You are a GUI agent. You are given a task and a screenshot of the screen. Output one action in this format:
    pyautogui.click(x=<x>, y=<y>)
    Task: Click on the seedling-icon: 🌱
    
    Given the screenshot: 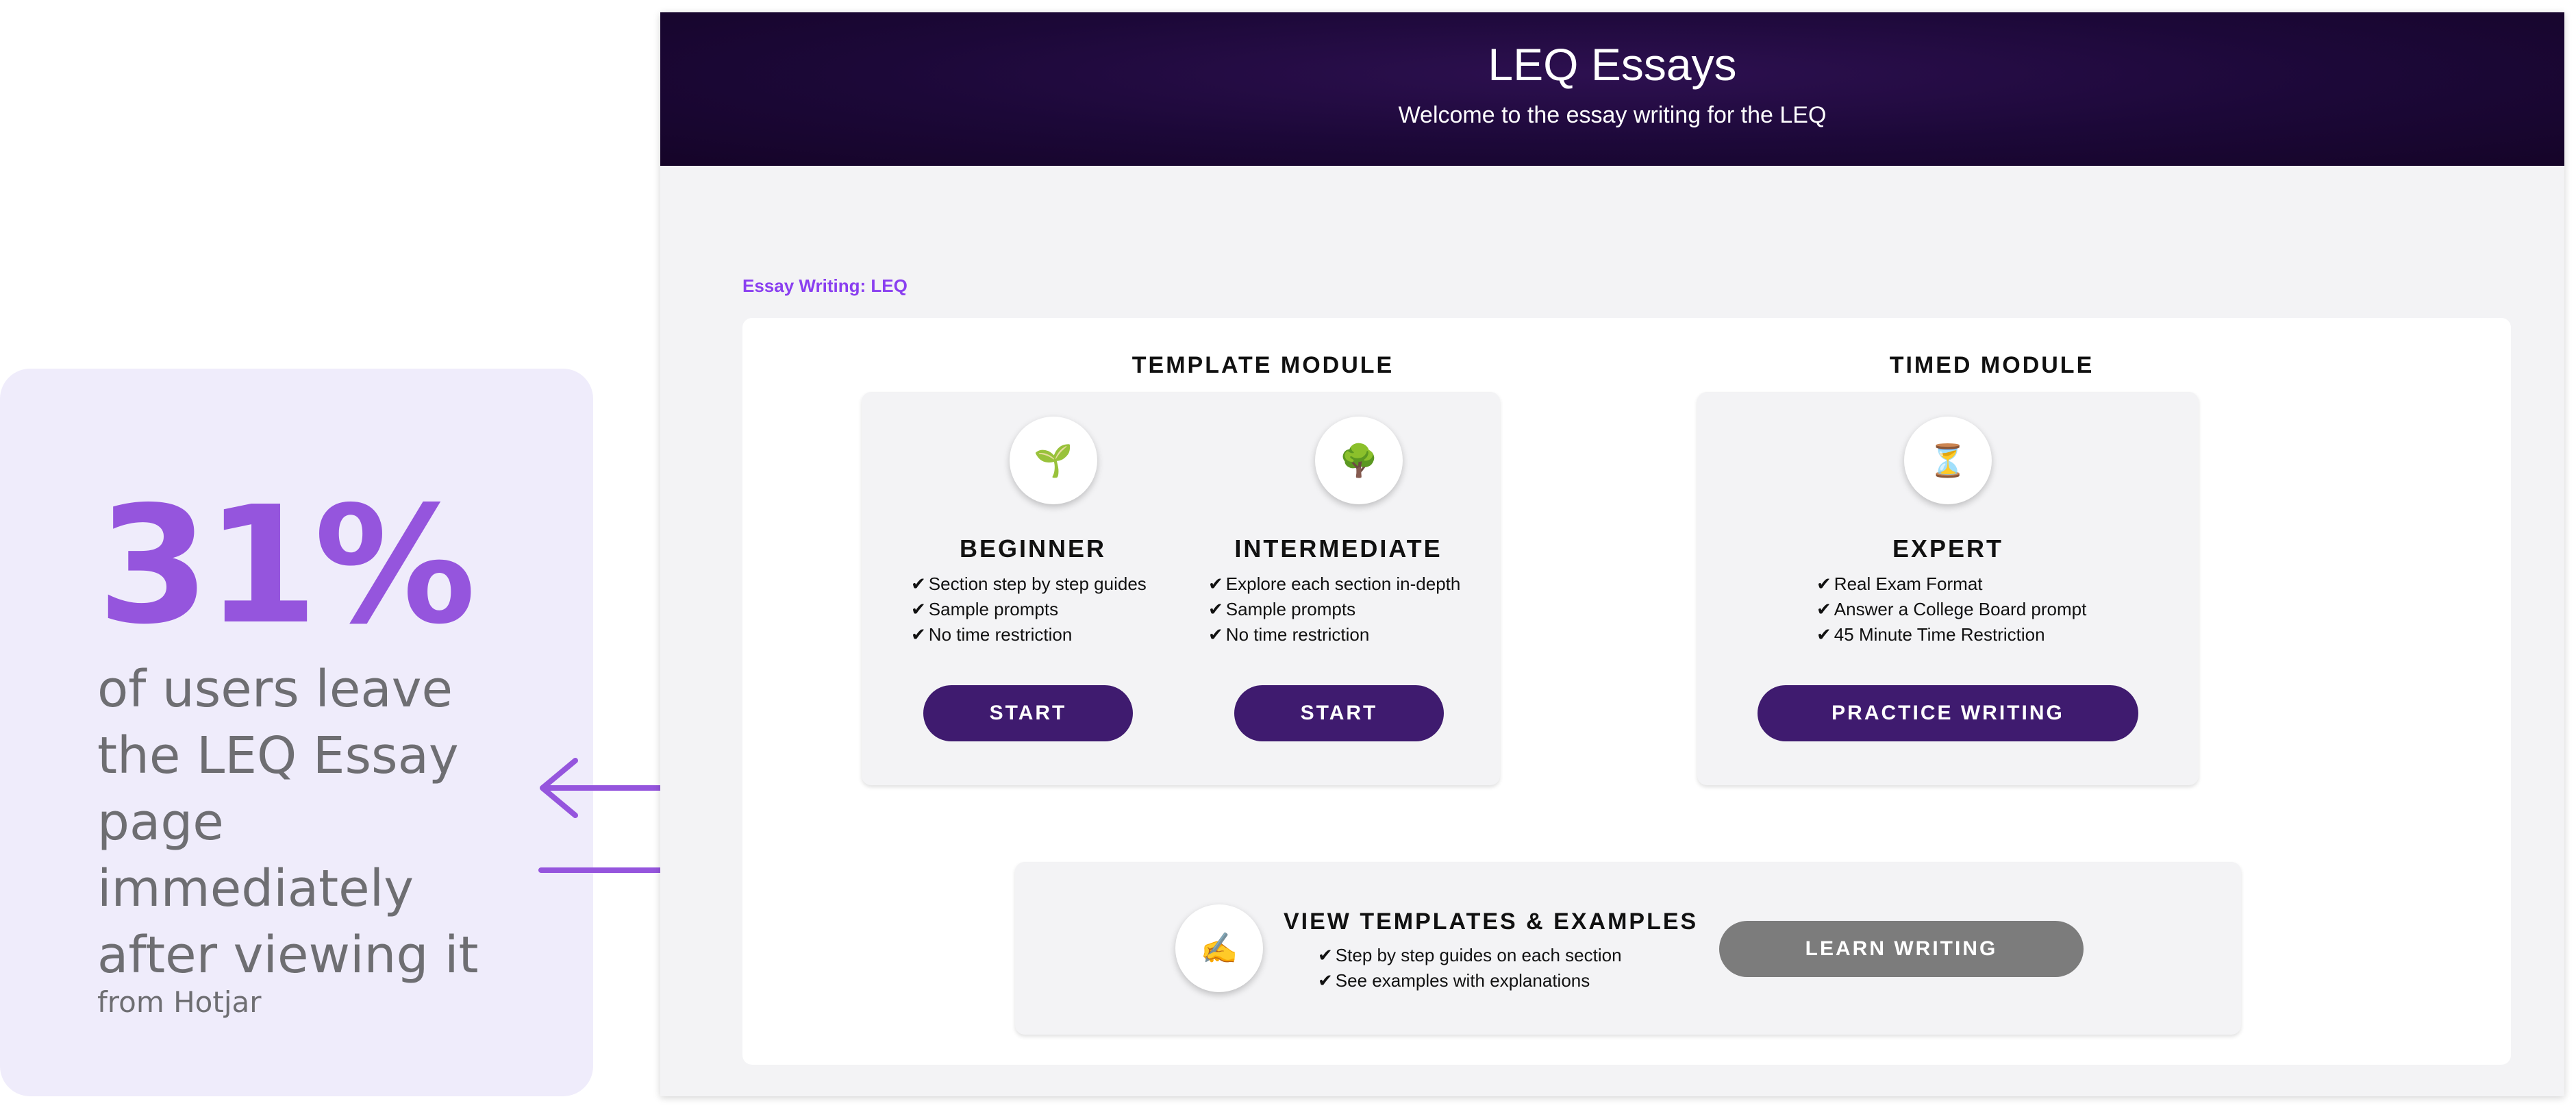 What is the action you would take?
    pyautogui.click(x=1053, y=460)
    